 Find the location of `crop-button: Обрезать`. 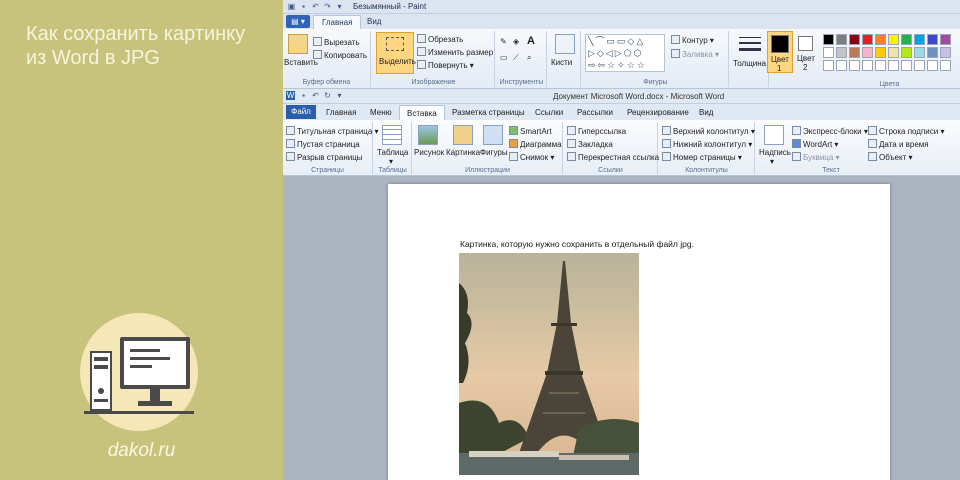

crop-button: Обрезать is located at coordinates (440, 39).